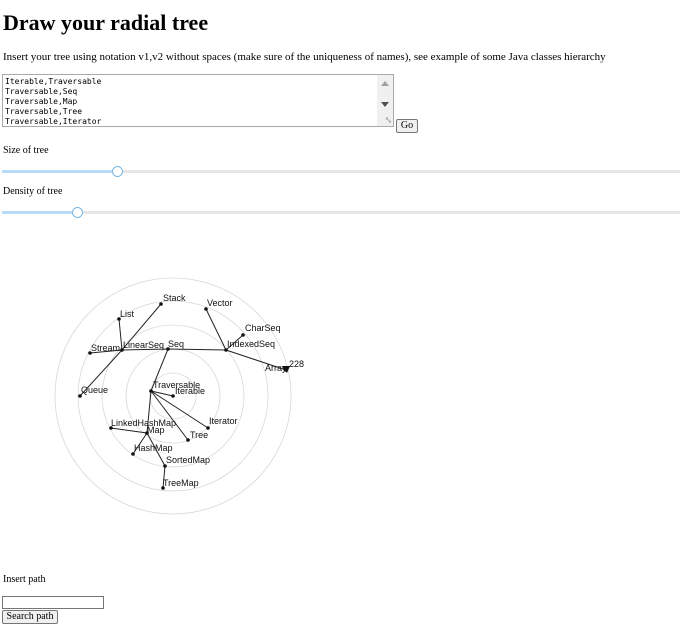 This screenshot has width=698, height=630. I want to click on tree-node: HashMap, so click(152, 449).